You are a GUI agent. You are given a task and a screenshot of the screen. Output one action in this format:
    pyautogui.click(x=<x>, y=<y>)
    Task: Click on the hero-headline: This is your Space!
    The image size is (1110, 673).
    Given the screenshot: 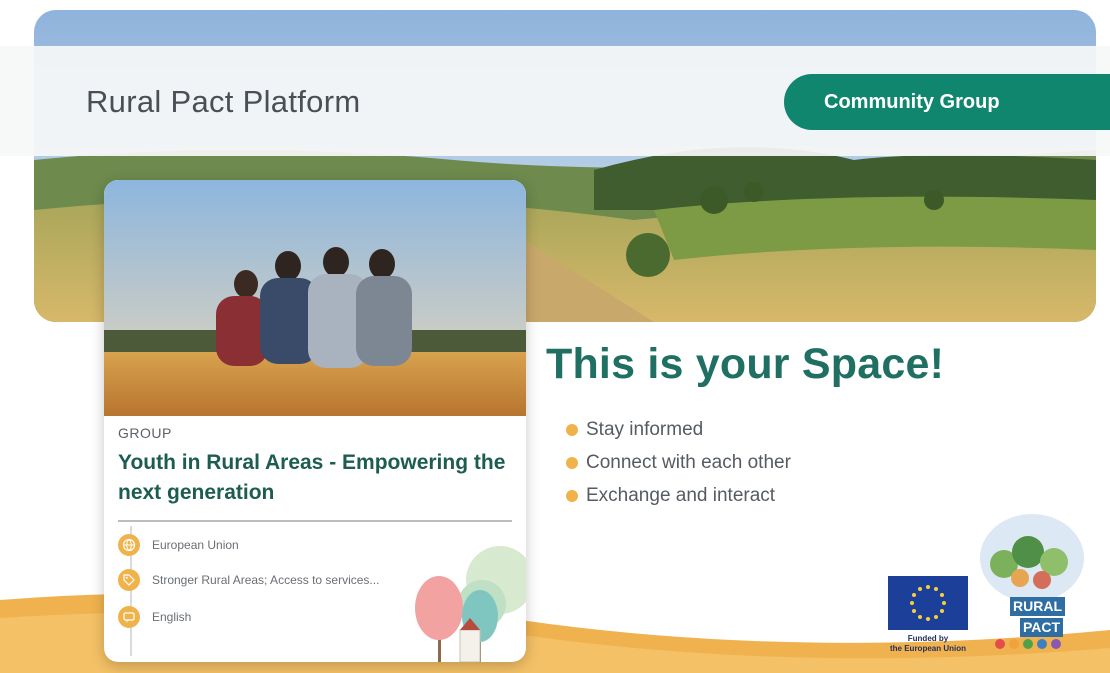 What is the action you would take?
    pyautogui.click(x=745, y=364)
    